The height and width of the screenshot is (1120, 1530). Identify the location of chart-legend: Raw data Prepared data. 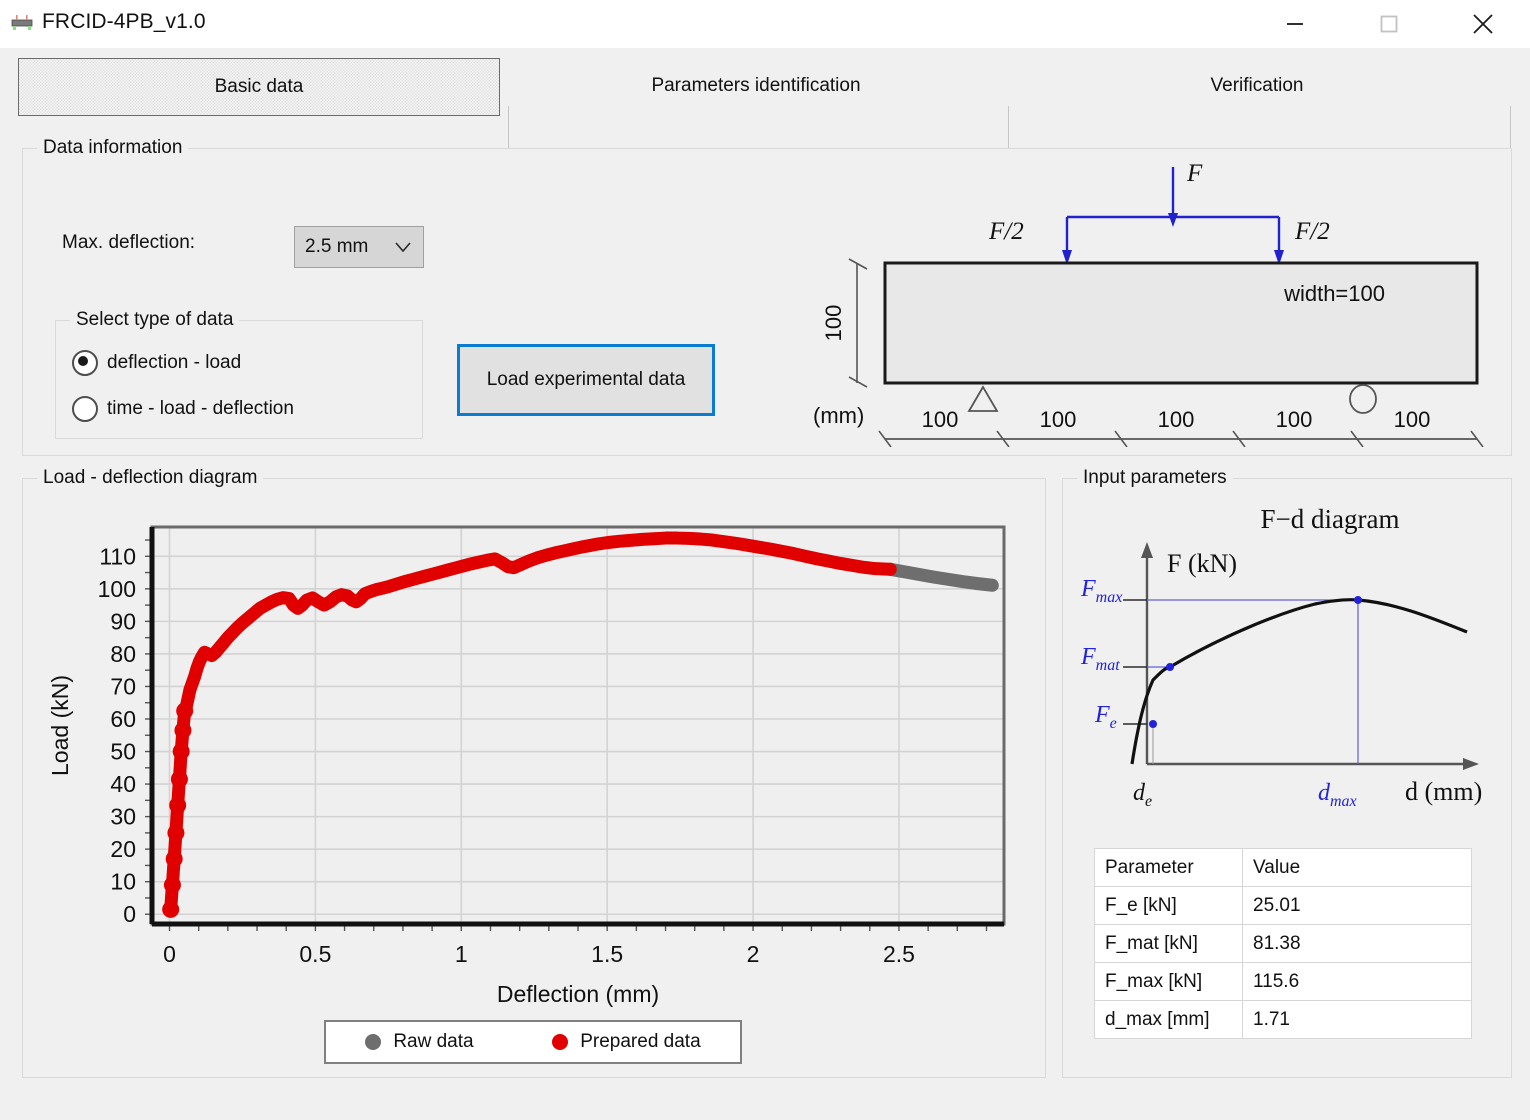
(533, 1042).